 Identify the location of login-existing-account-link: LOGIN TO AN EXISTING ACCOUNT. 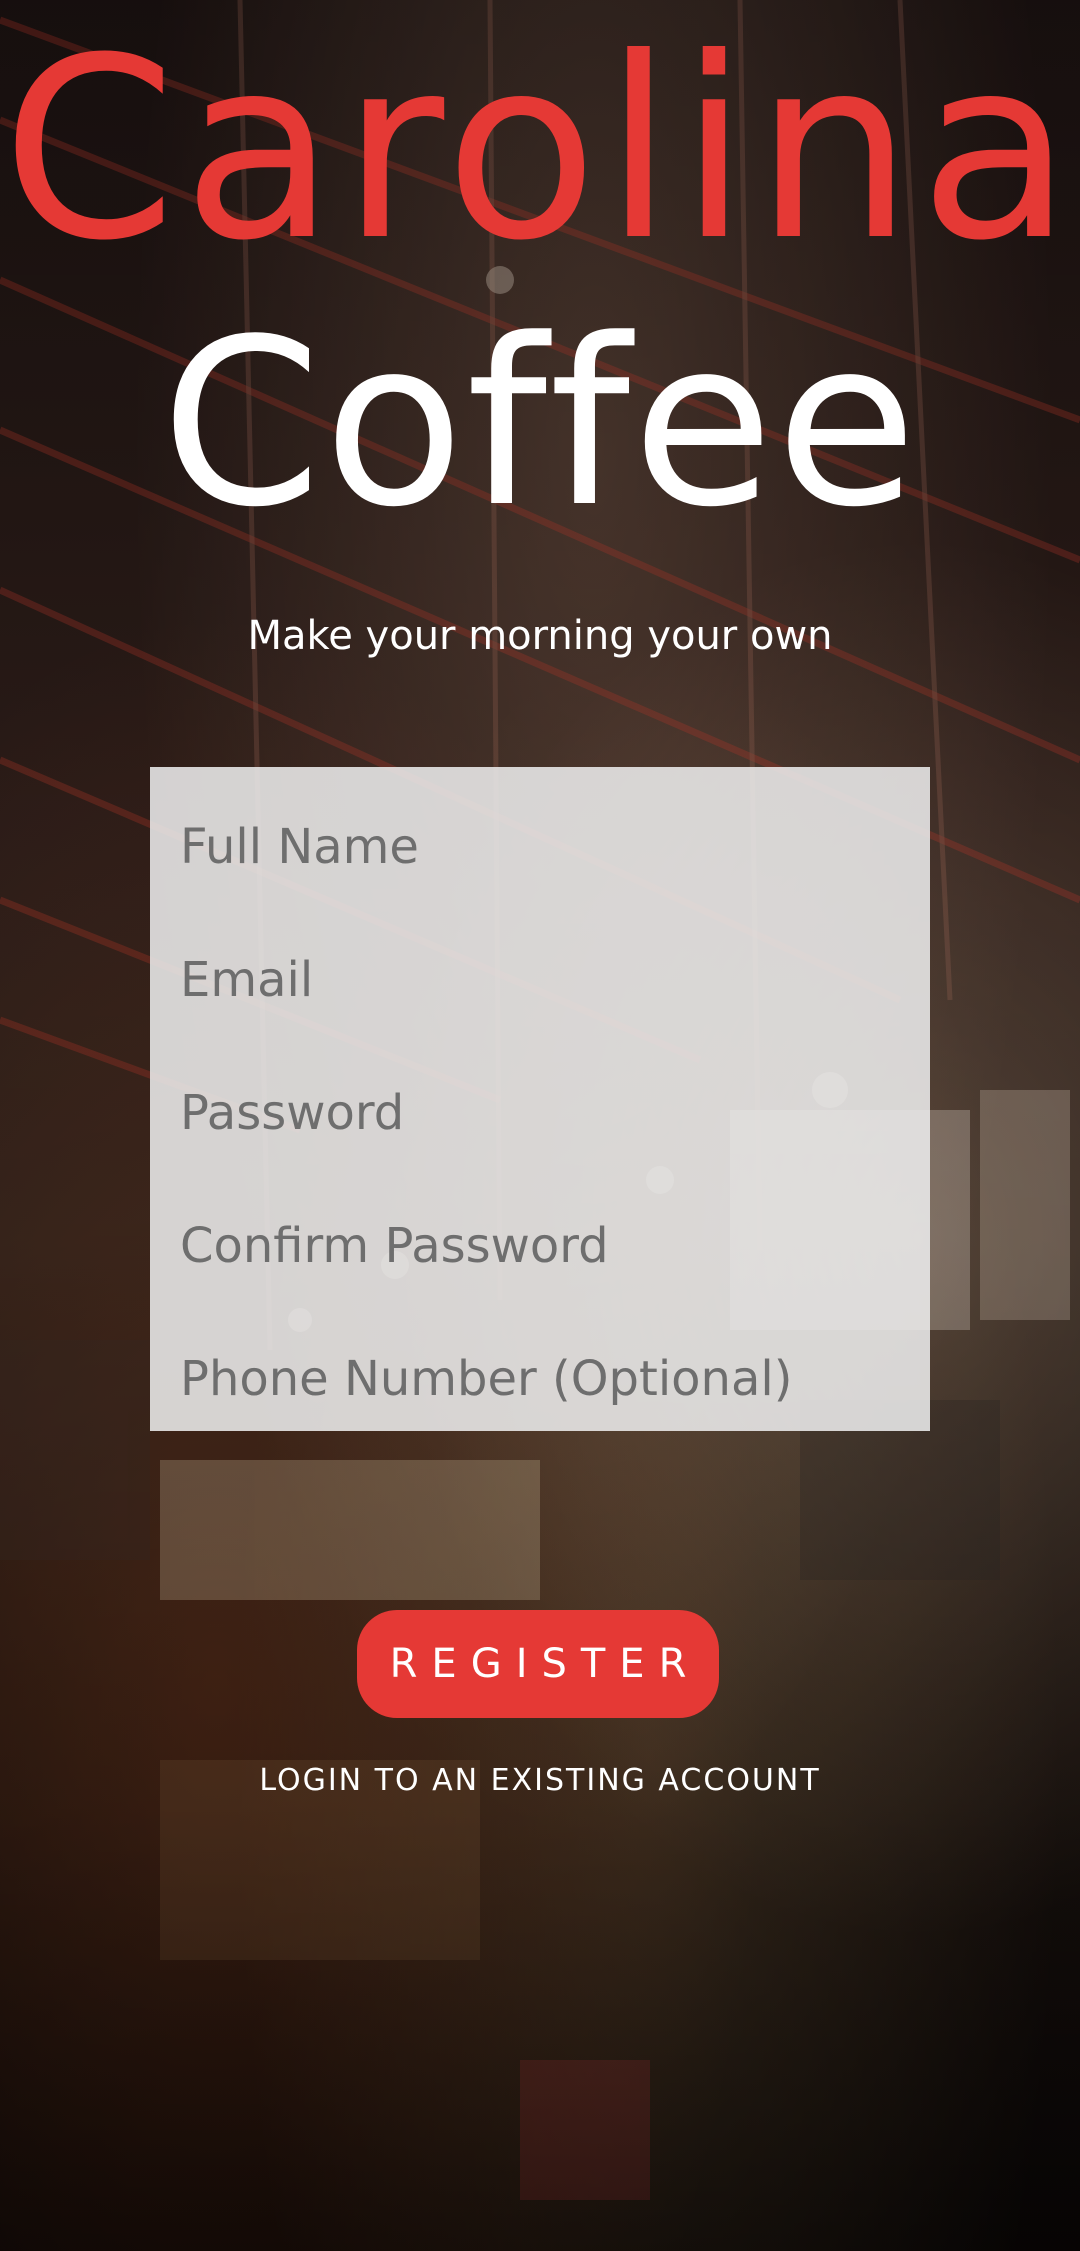
(540, 1781).